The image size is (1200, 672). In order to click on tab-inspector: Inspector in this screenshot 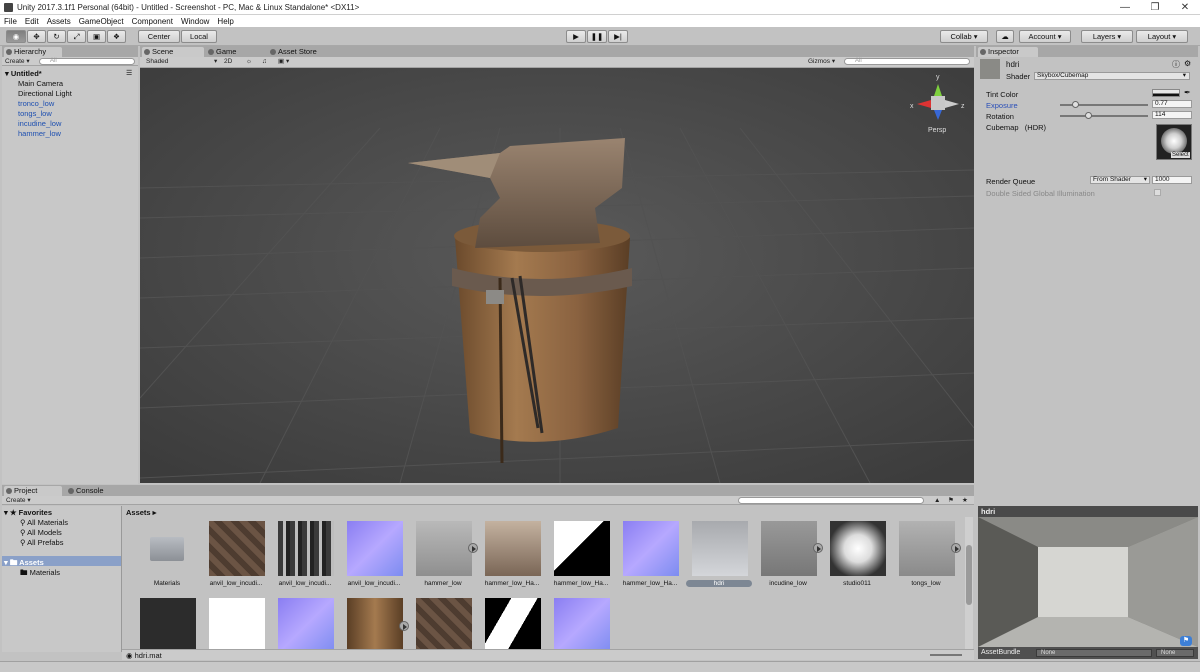, I will do `click(1008, 52)`.